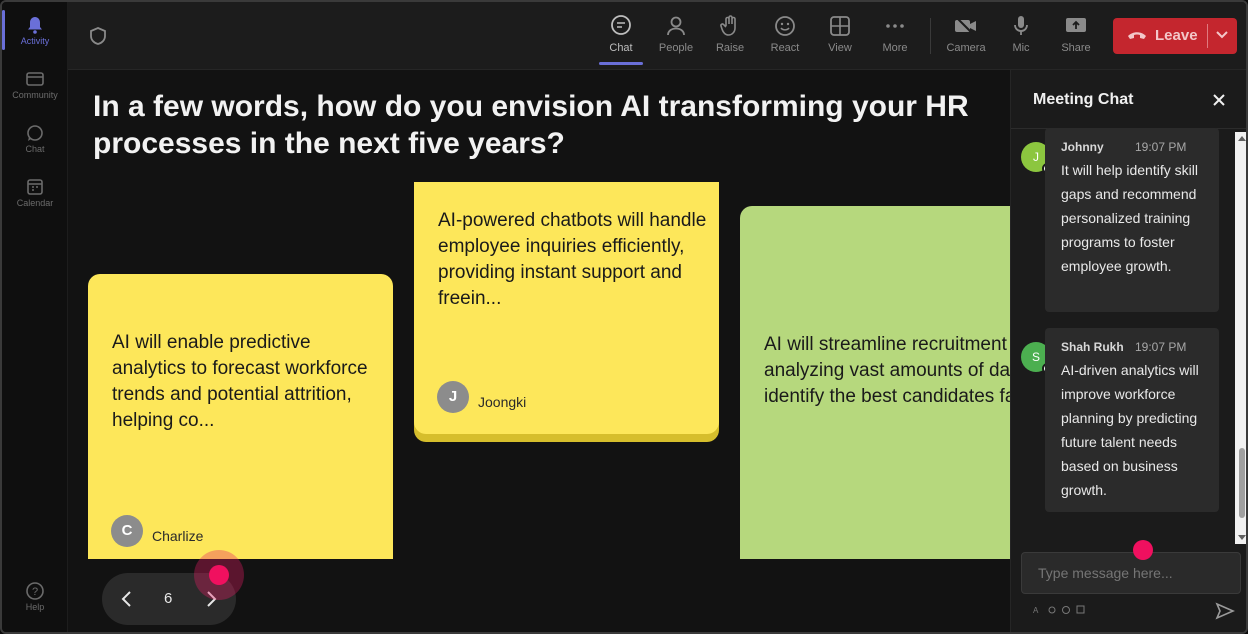 This screenshot has width=1248, height=634. I want to click on hang-up-icon, so click(1137, 35).